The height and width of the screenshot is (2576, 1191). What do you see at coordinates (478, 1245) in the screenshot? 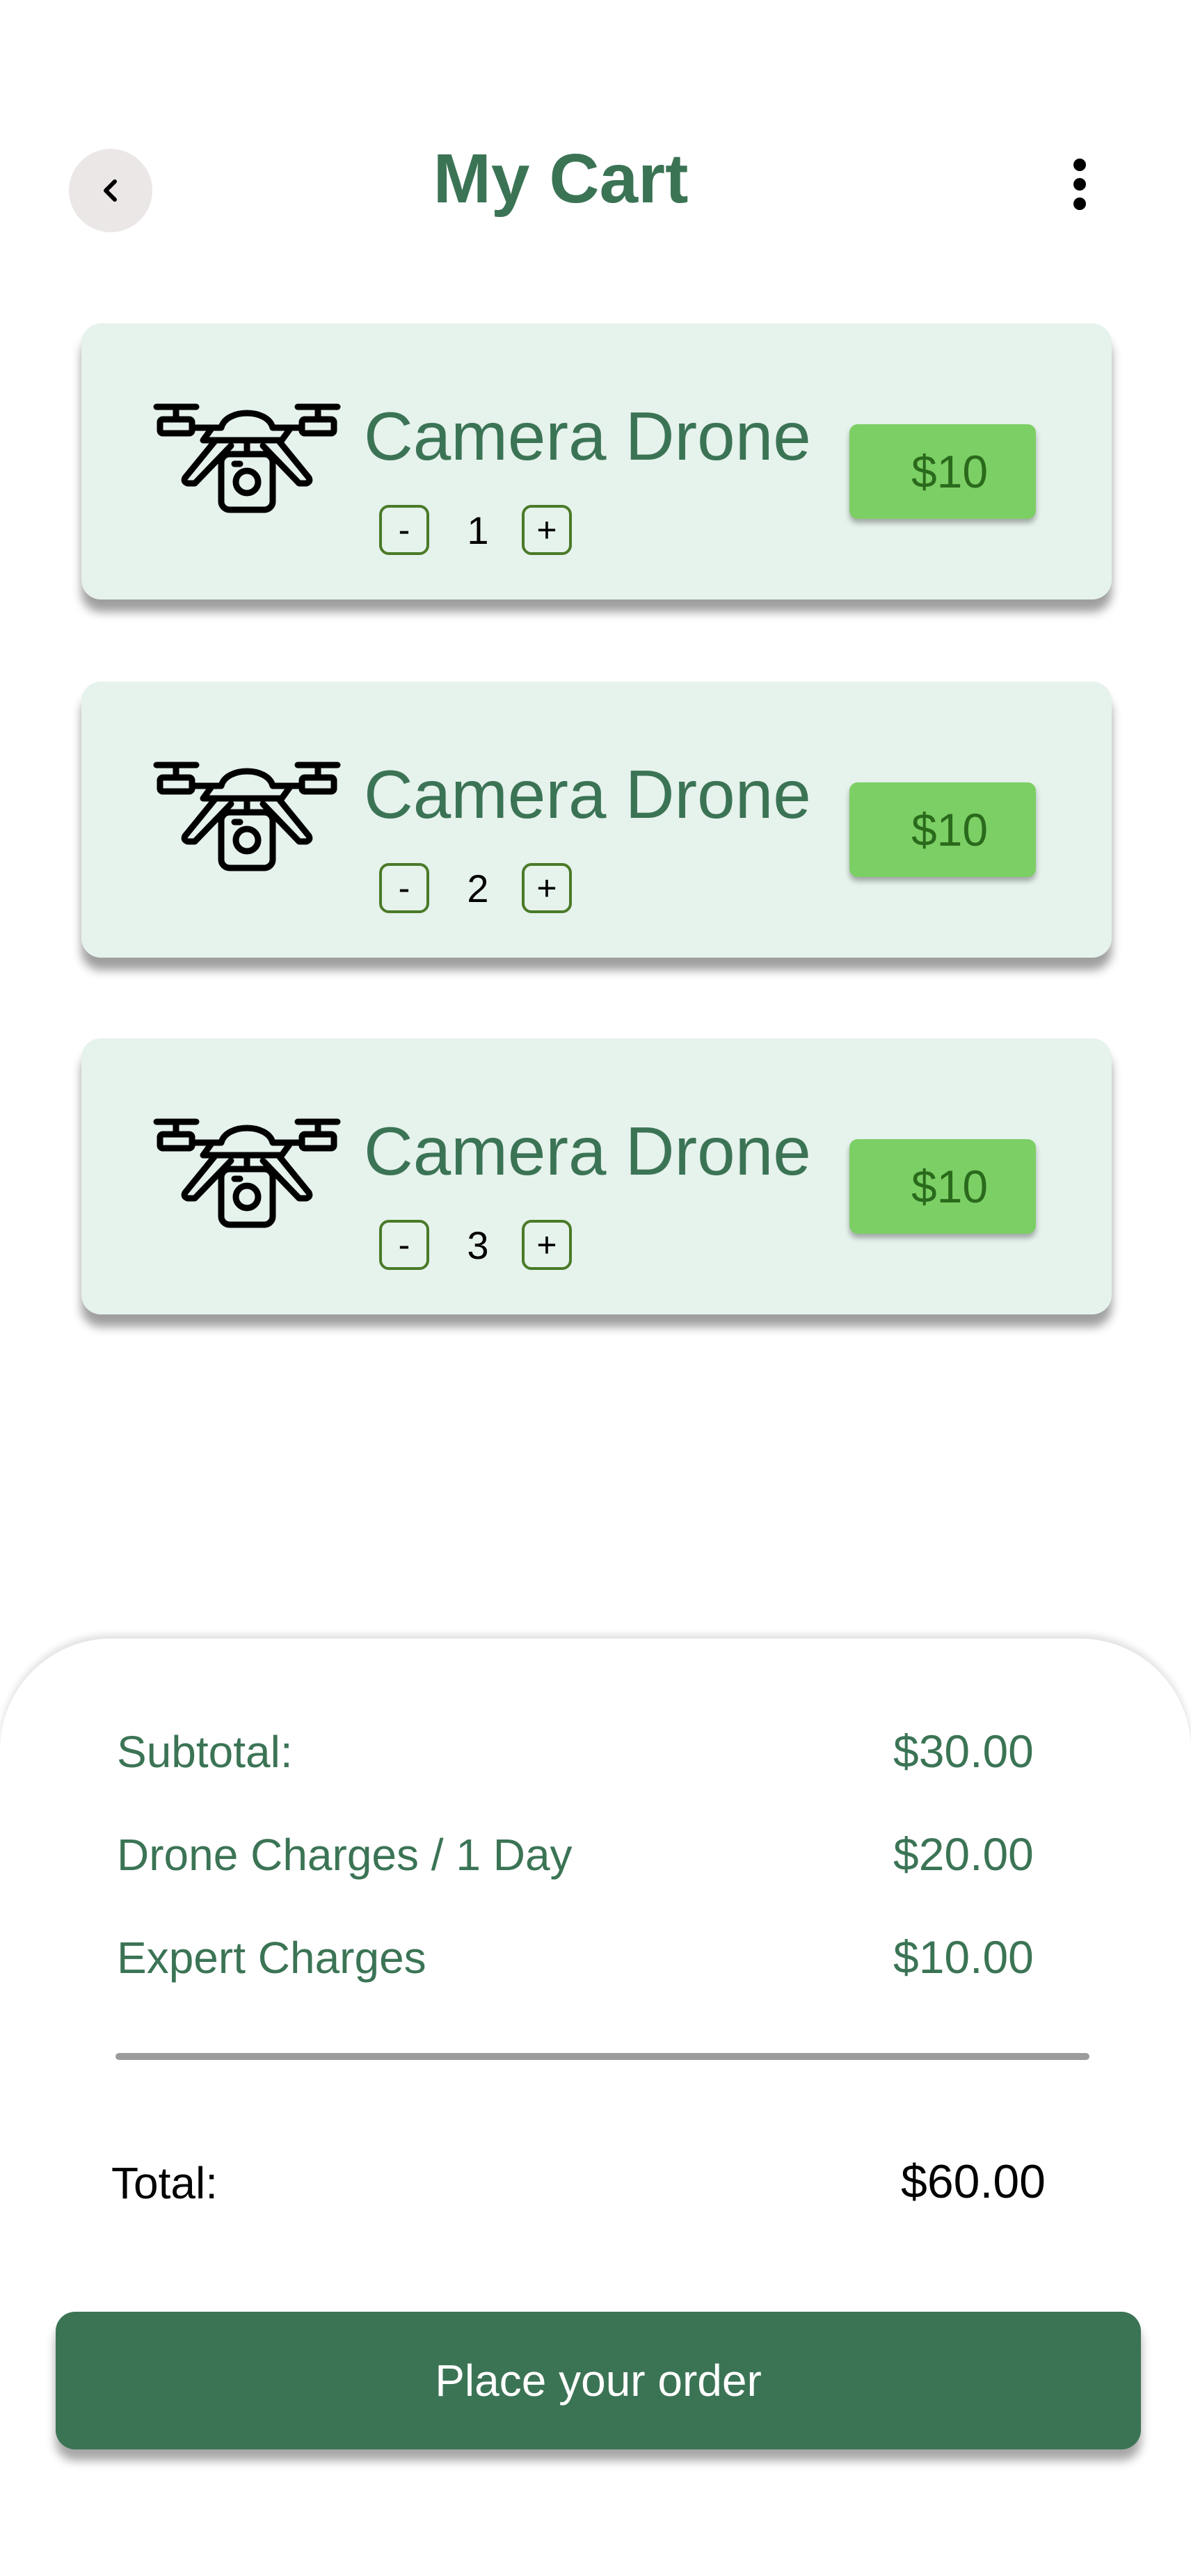
I see `quantity-value: 3` at bounding box center [478, 1245].